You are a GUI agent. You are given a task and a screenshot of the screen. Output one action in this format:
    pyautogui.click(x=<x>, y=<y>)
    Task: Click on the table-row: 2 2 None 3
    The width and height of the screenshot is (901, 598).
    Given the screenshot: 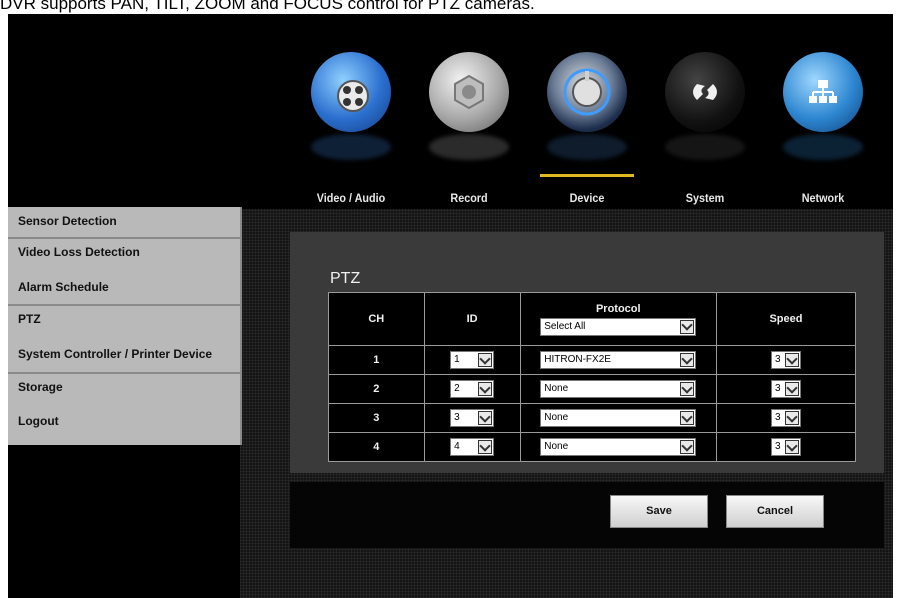 What is the action you would take?
    pyautogui.click(x=592, y=389)
    